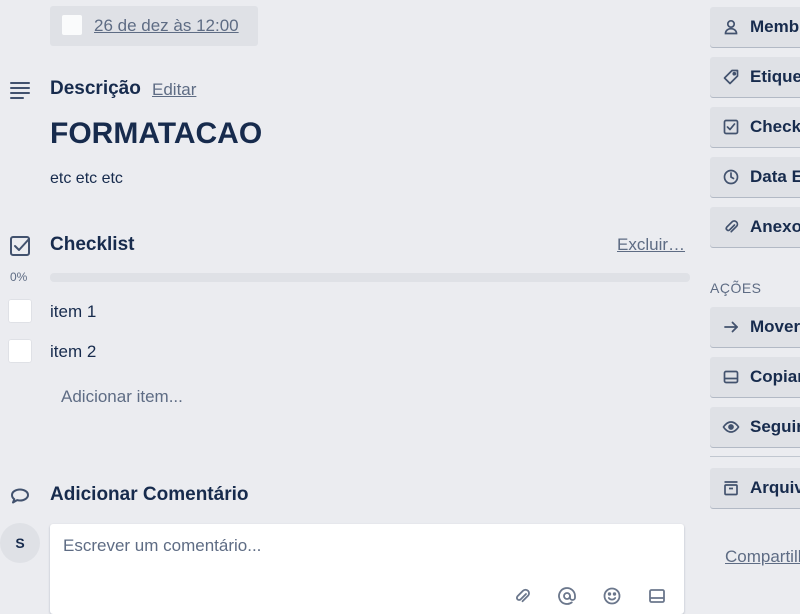 The width and height of the screenshot is (800, 614). I want to click on comment-section-title: Adicionar Comentário, so click(149, 494).